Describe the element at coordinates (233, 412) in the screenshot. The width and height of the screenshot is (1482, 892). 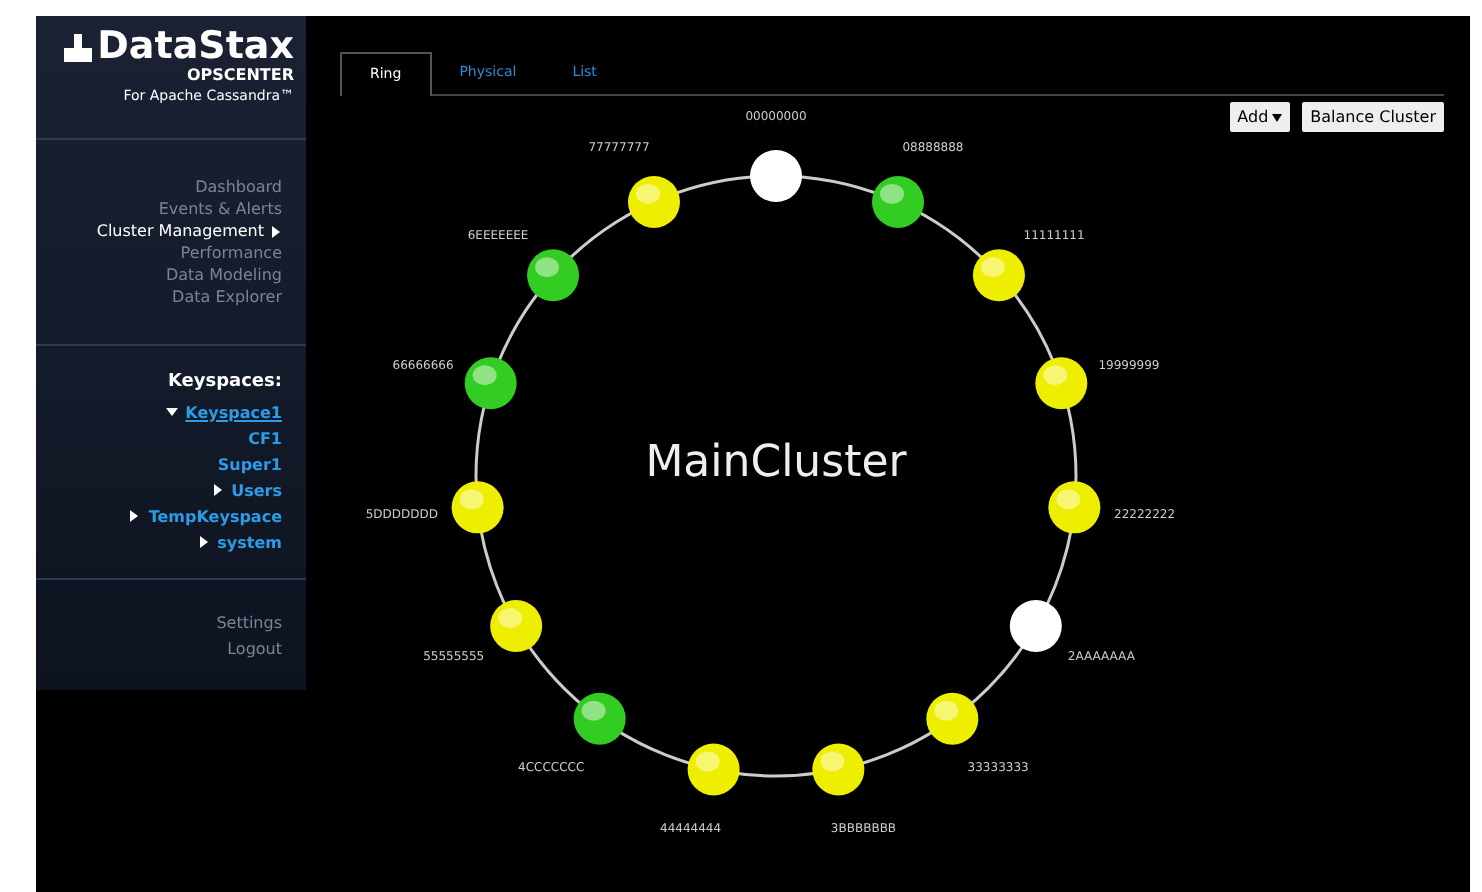
I see `keyspace-link: Keyspace1` at that location.